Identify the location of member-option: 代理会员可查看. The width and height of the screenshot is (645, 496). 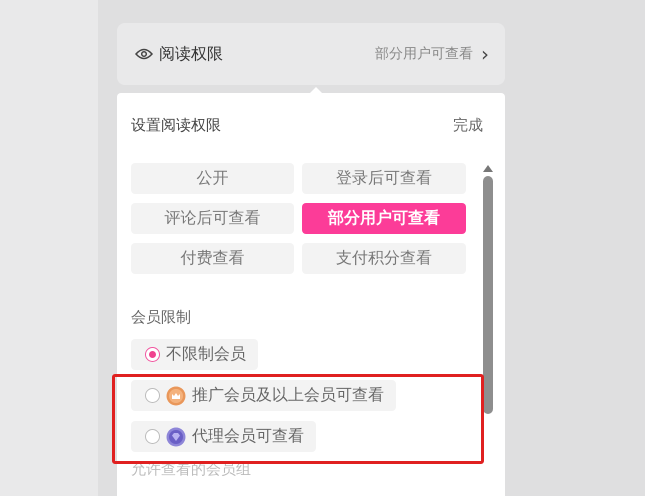
(223, 436).